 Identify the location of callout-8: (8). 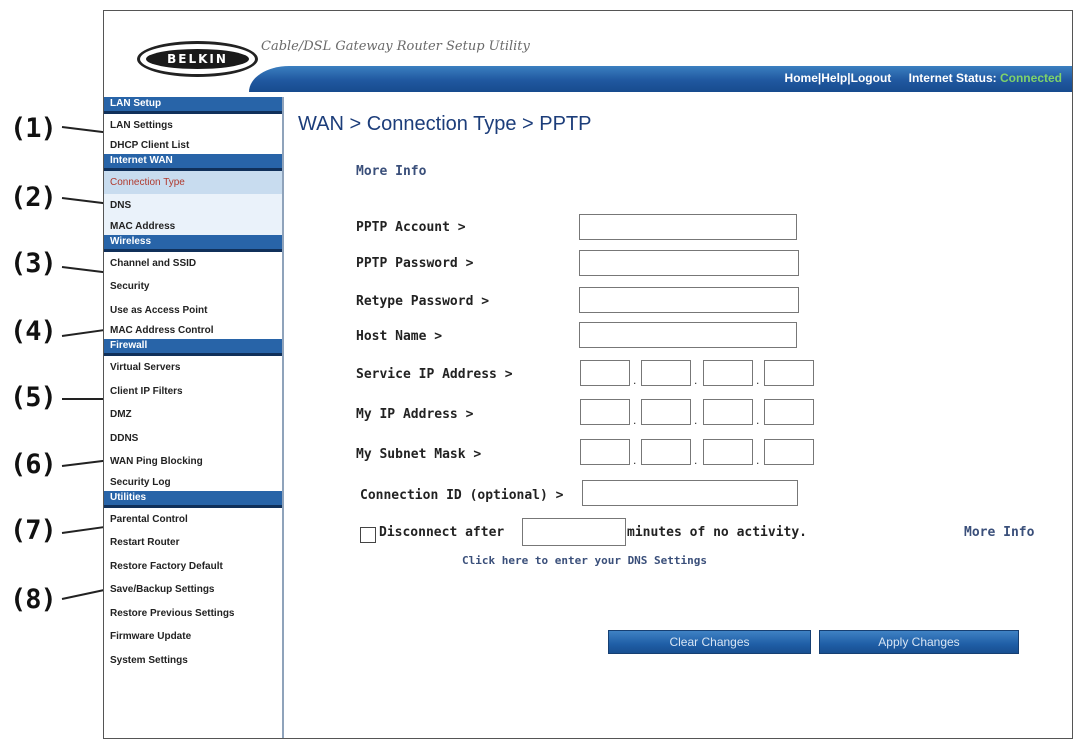
(33, 599).